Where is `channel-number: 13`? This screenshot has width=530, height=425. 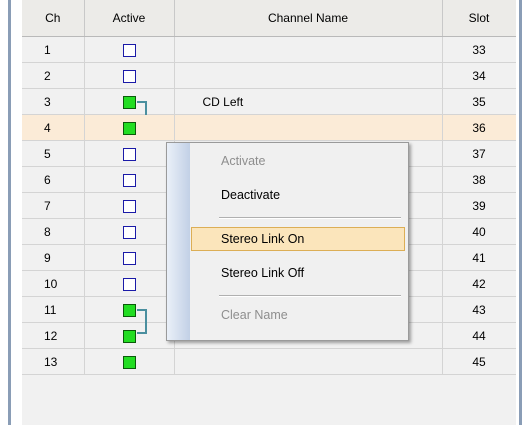 channel-number: 13 is located at coordinates (53, 361).